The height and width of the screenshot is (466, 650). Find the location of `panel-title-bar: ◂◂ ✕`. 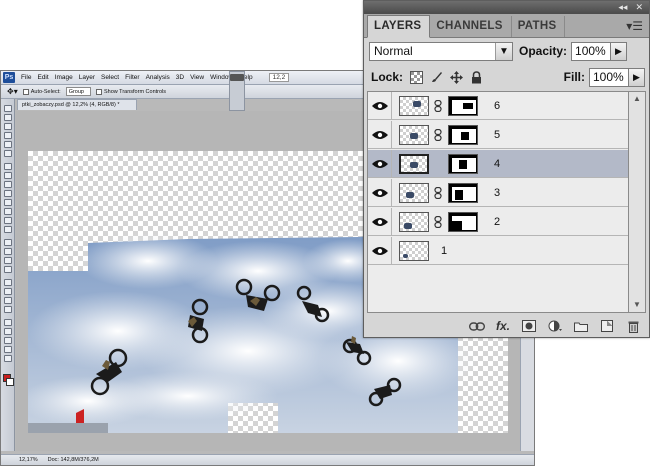

panel-title-bar: ◂◂ ✕ is located at coordinates (506, 7).